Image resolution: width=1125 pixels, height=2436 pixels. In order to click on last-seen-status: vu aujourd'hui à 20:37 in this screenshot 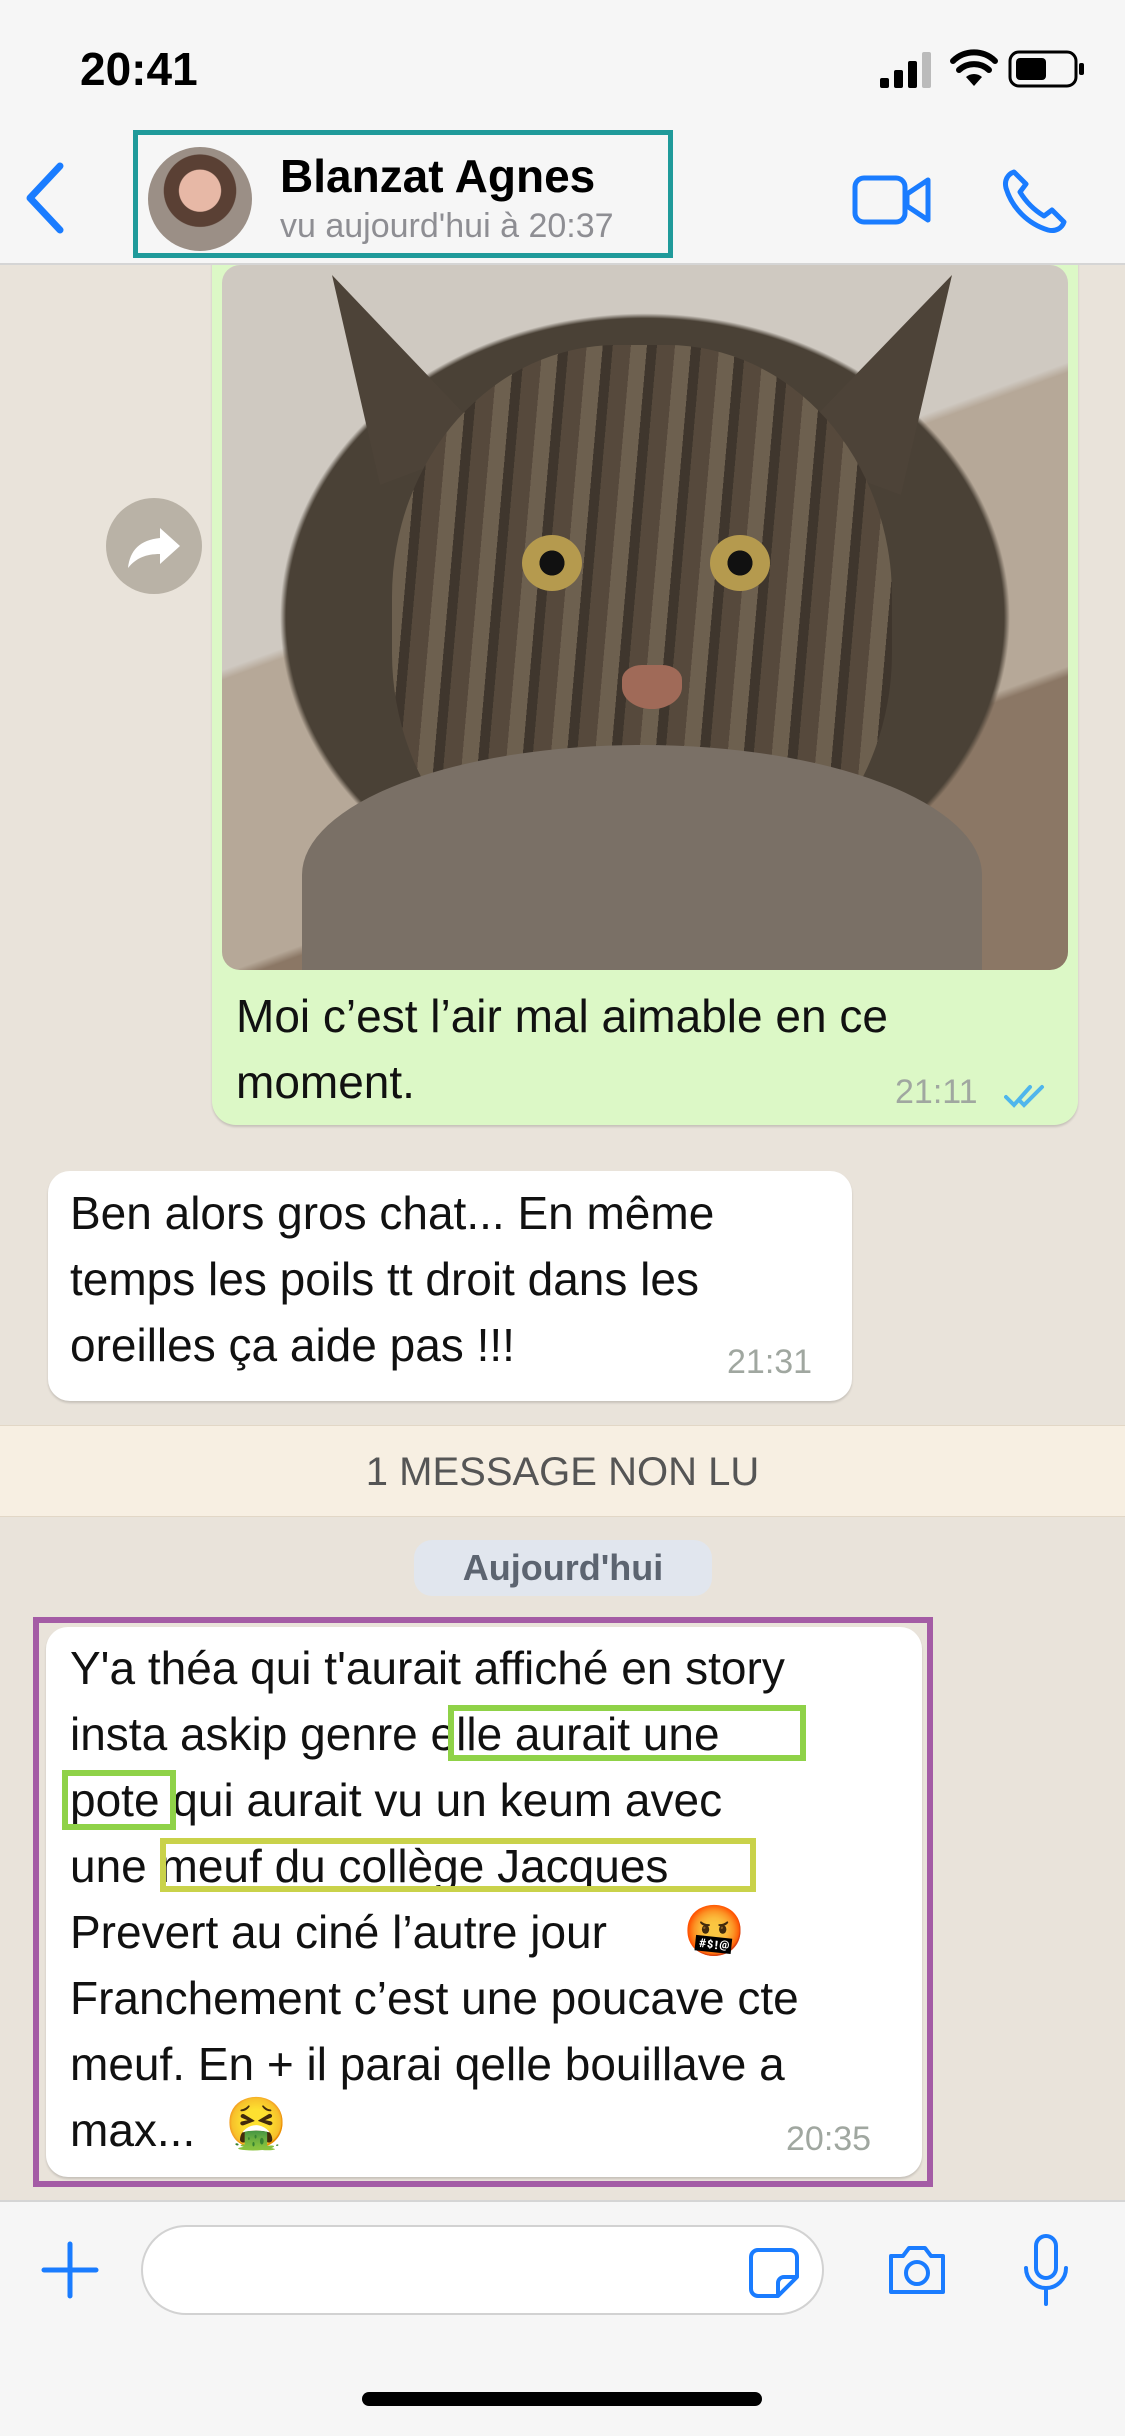, I will do `click(447, 226)`.